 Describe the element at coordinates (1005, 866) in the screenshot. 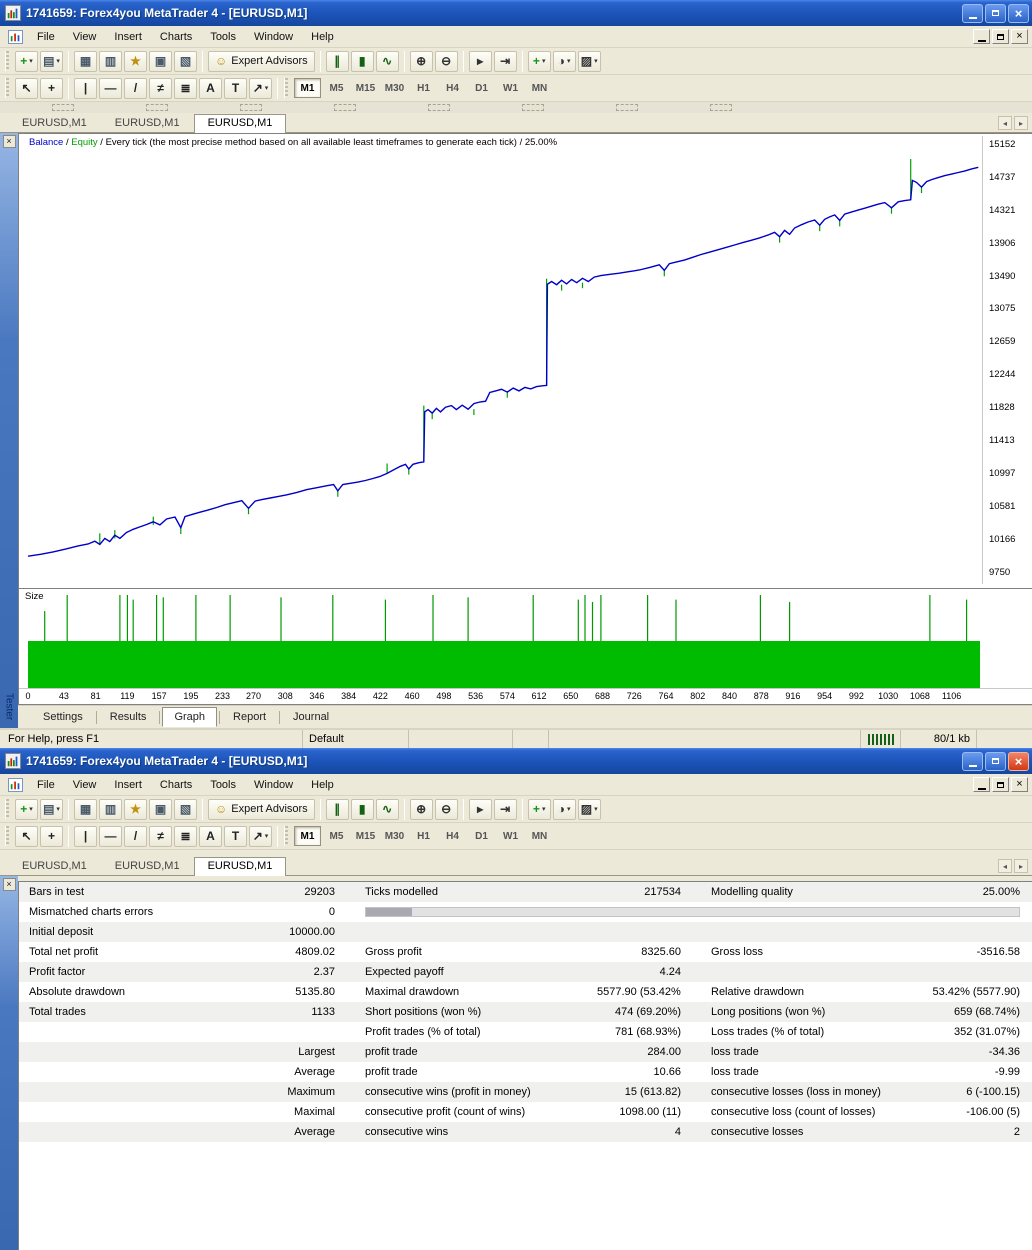

I see `tab-scroll-left-icon: ◂` at that location.